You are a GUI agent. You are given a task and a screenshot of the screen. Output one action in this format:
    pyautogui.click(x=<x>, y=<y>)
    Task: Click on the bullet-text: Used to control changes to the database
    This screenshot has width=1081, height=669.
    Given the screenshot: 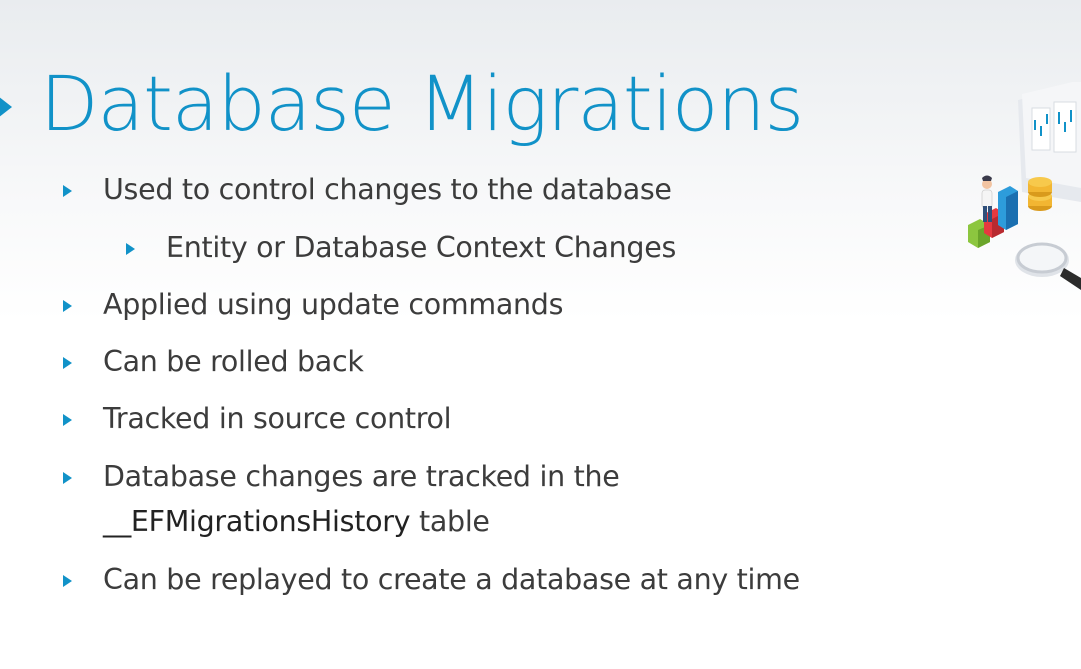 What is the action you would take?
    pyautogui.click(x=387, y=189)
    